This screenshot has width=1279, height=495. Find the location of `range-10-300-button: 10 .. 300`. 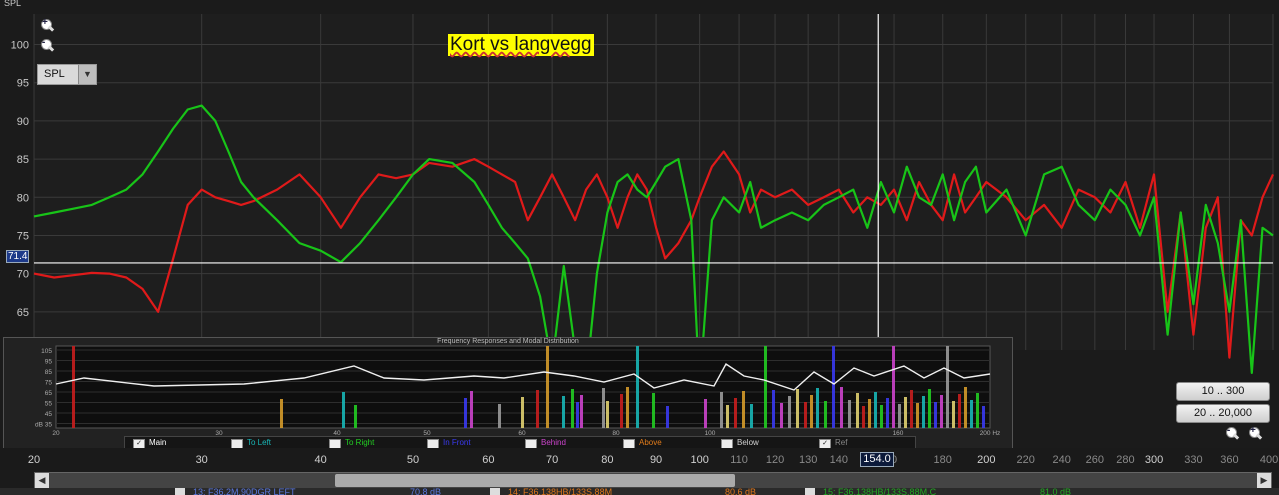

range-10-300-button: 10 .. 300 is located at coordinates (1223, 391).